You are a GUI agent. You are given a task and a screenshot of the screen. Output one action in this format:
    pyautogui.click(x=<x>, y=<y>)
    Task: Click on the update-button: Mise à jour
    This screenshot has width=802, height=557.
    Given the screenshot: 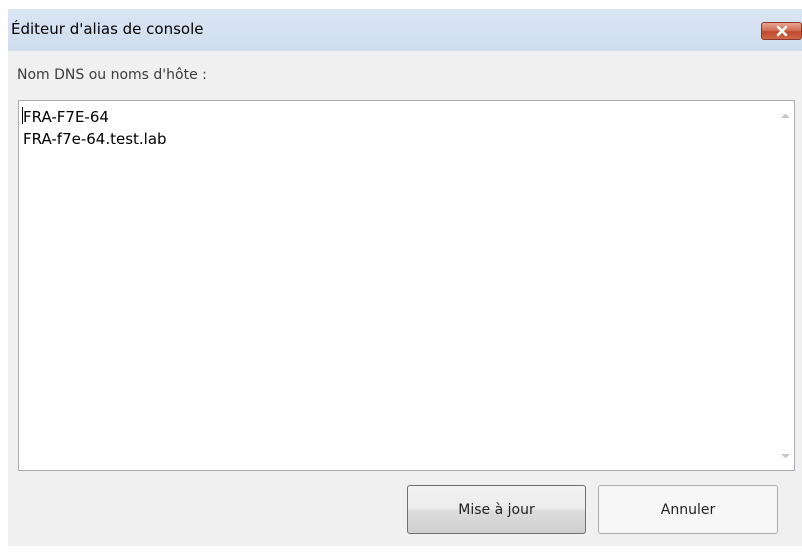 What is the action you would take?
    pyautogui.click(x=496, y=509)
    